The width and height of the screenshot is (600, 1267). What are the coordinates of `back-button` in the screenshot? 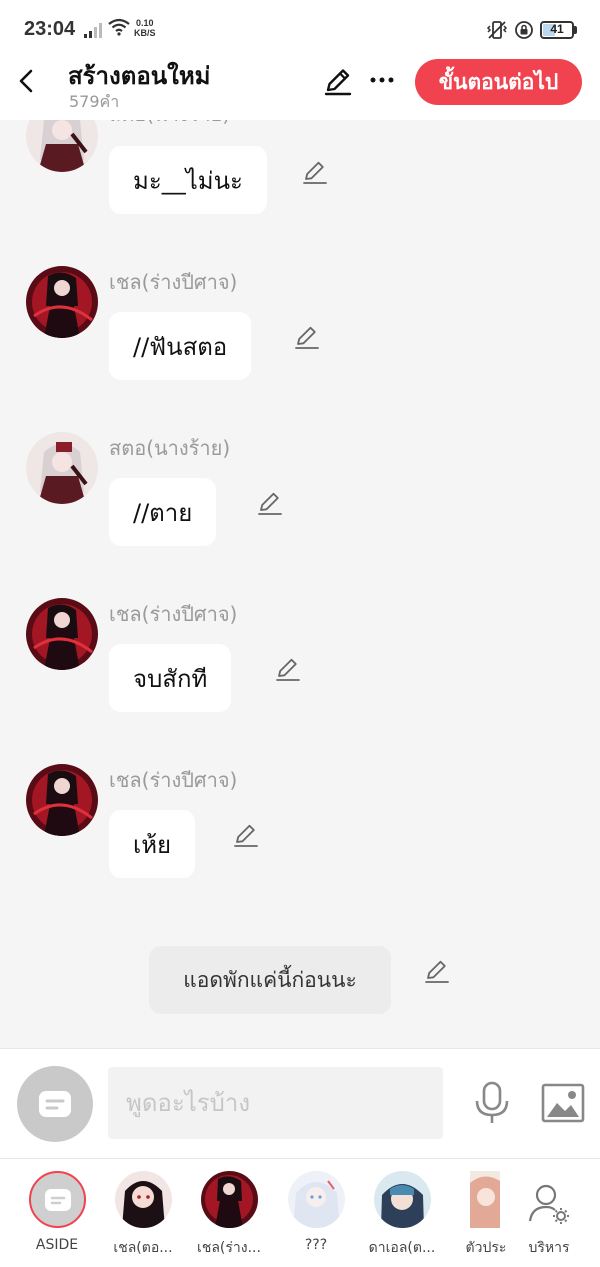 It's located at (27, 81).